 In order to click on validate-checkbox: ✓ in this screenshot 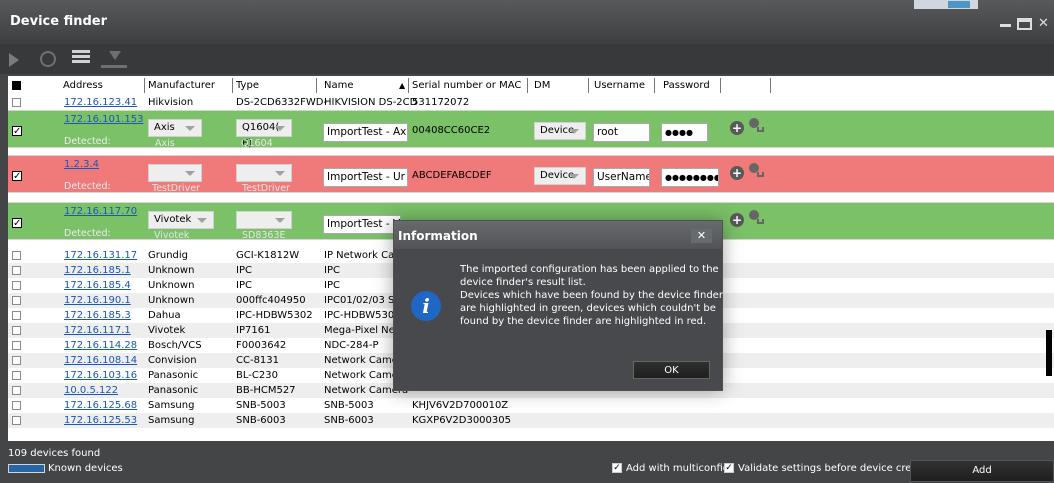, I will do `click(729, 468)`.